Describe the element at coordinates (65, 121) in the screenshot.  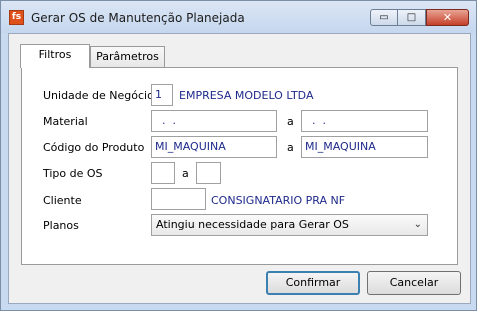
I see `material-label: Material` at that location.